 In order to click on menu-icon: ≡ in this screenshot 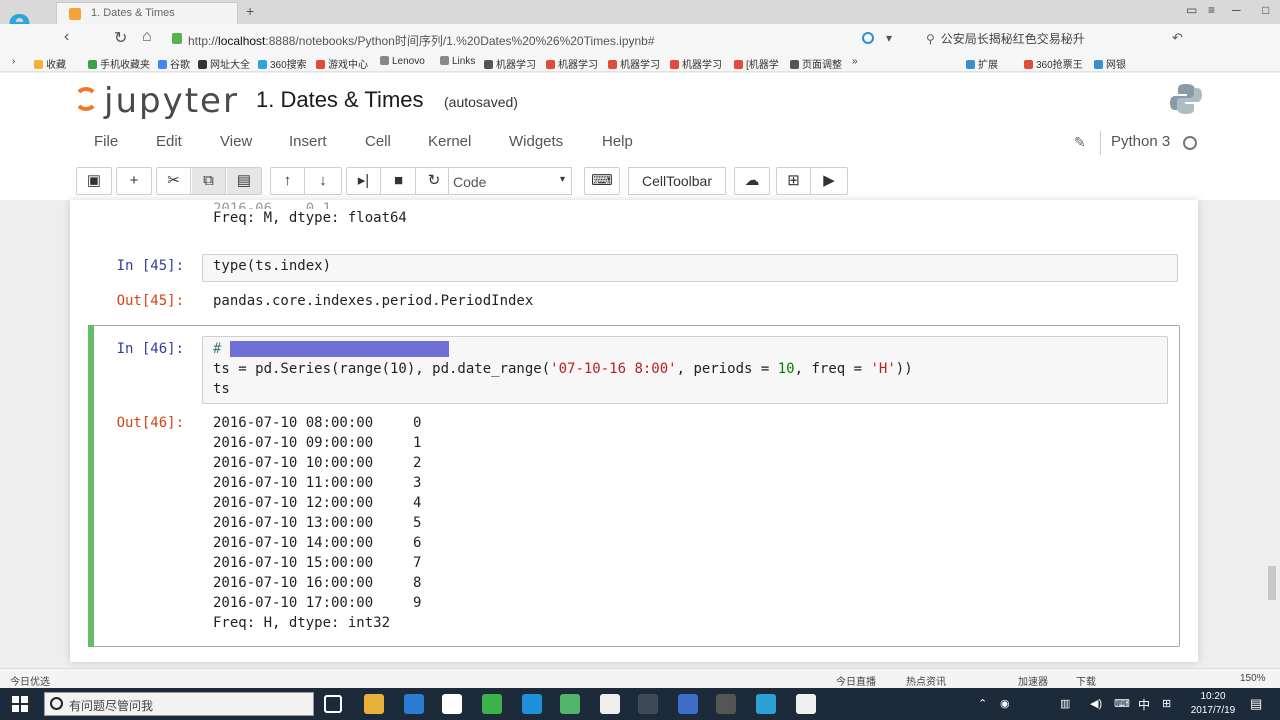, I will do `click(1211, 10)`.